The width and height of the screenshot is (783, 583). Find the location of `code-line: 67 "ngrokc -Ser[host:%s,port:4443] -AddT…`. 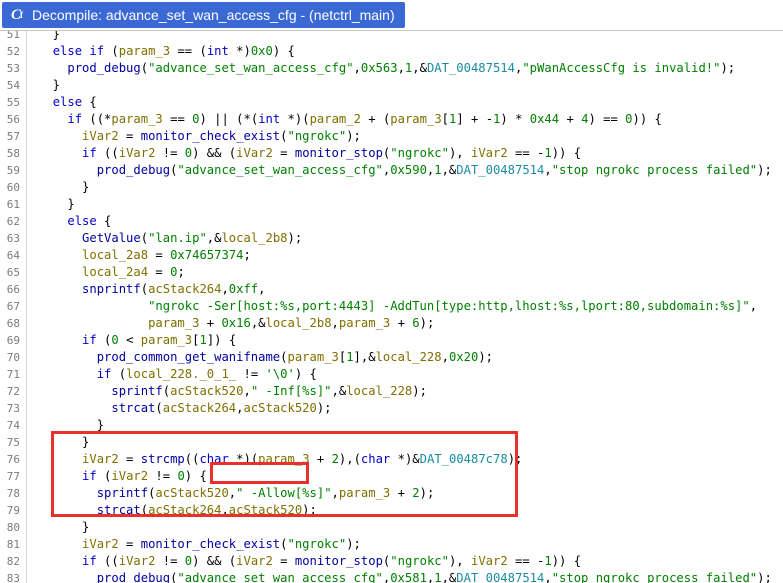

code-line: 67 "ngrokc -Ser[host:%s,port:4443] -AddT… is located at coordinates (391, 306).